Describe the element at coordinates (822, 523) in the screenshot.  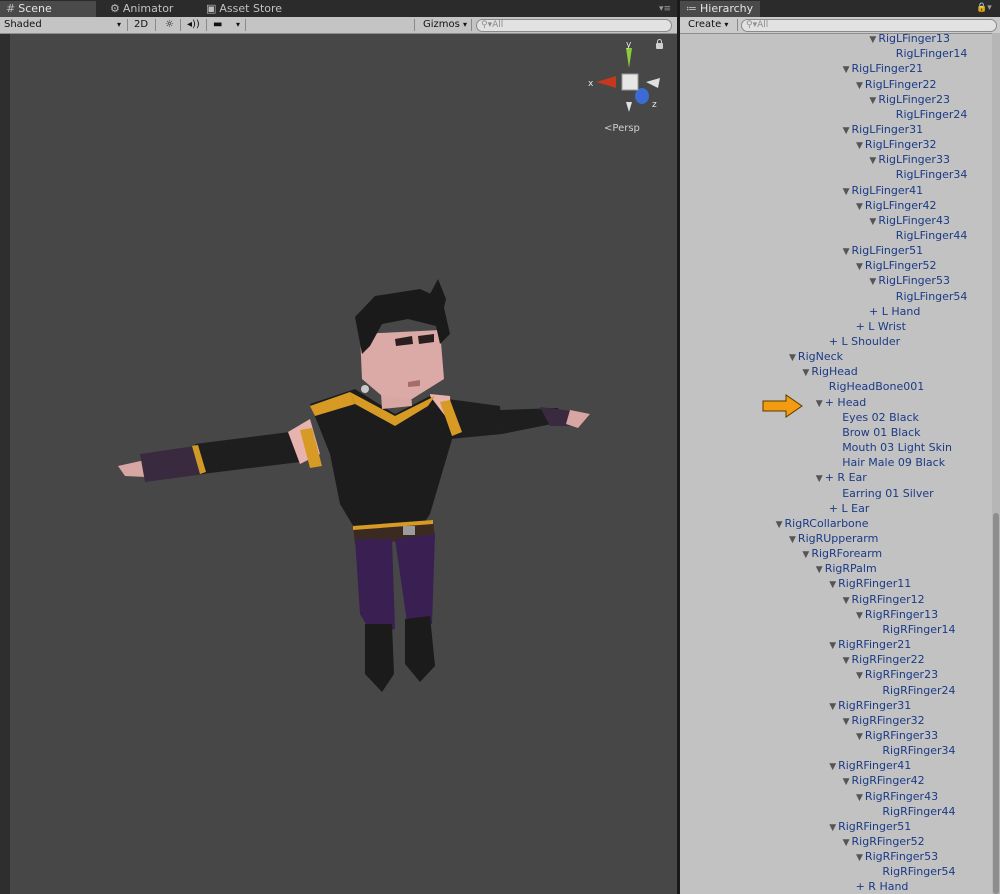
I see `hierarchy-item: ▼ RigRCollarbone` at that location.